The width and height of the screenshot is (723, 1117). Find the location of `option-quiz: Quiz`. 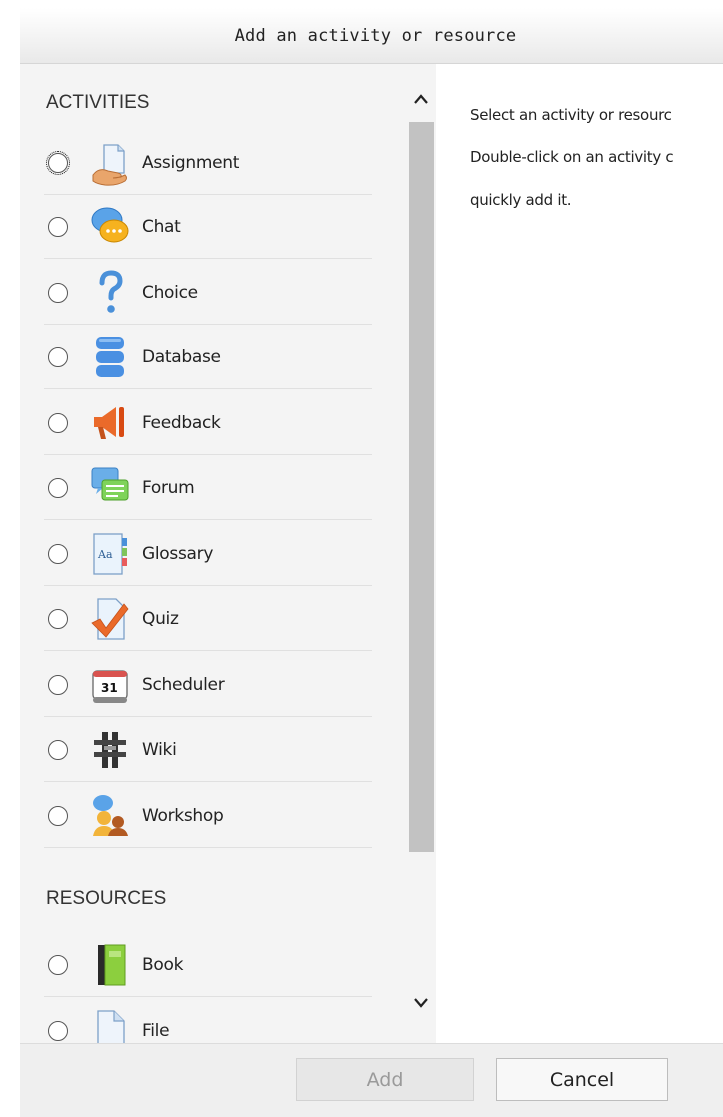

option-quiz: Quiz is located at coordinates (208, 619).